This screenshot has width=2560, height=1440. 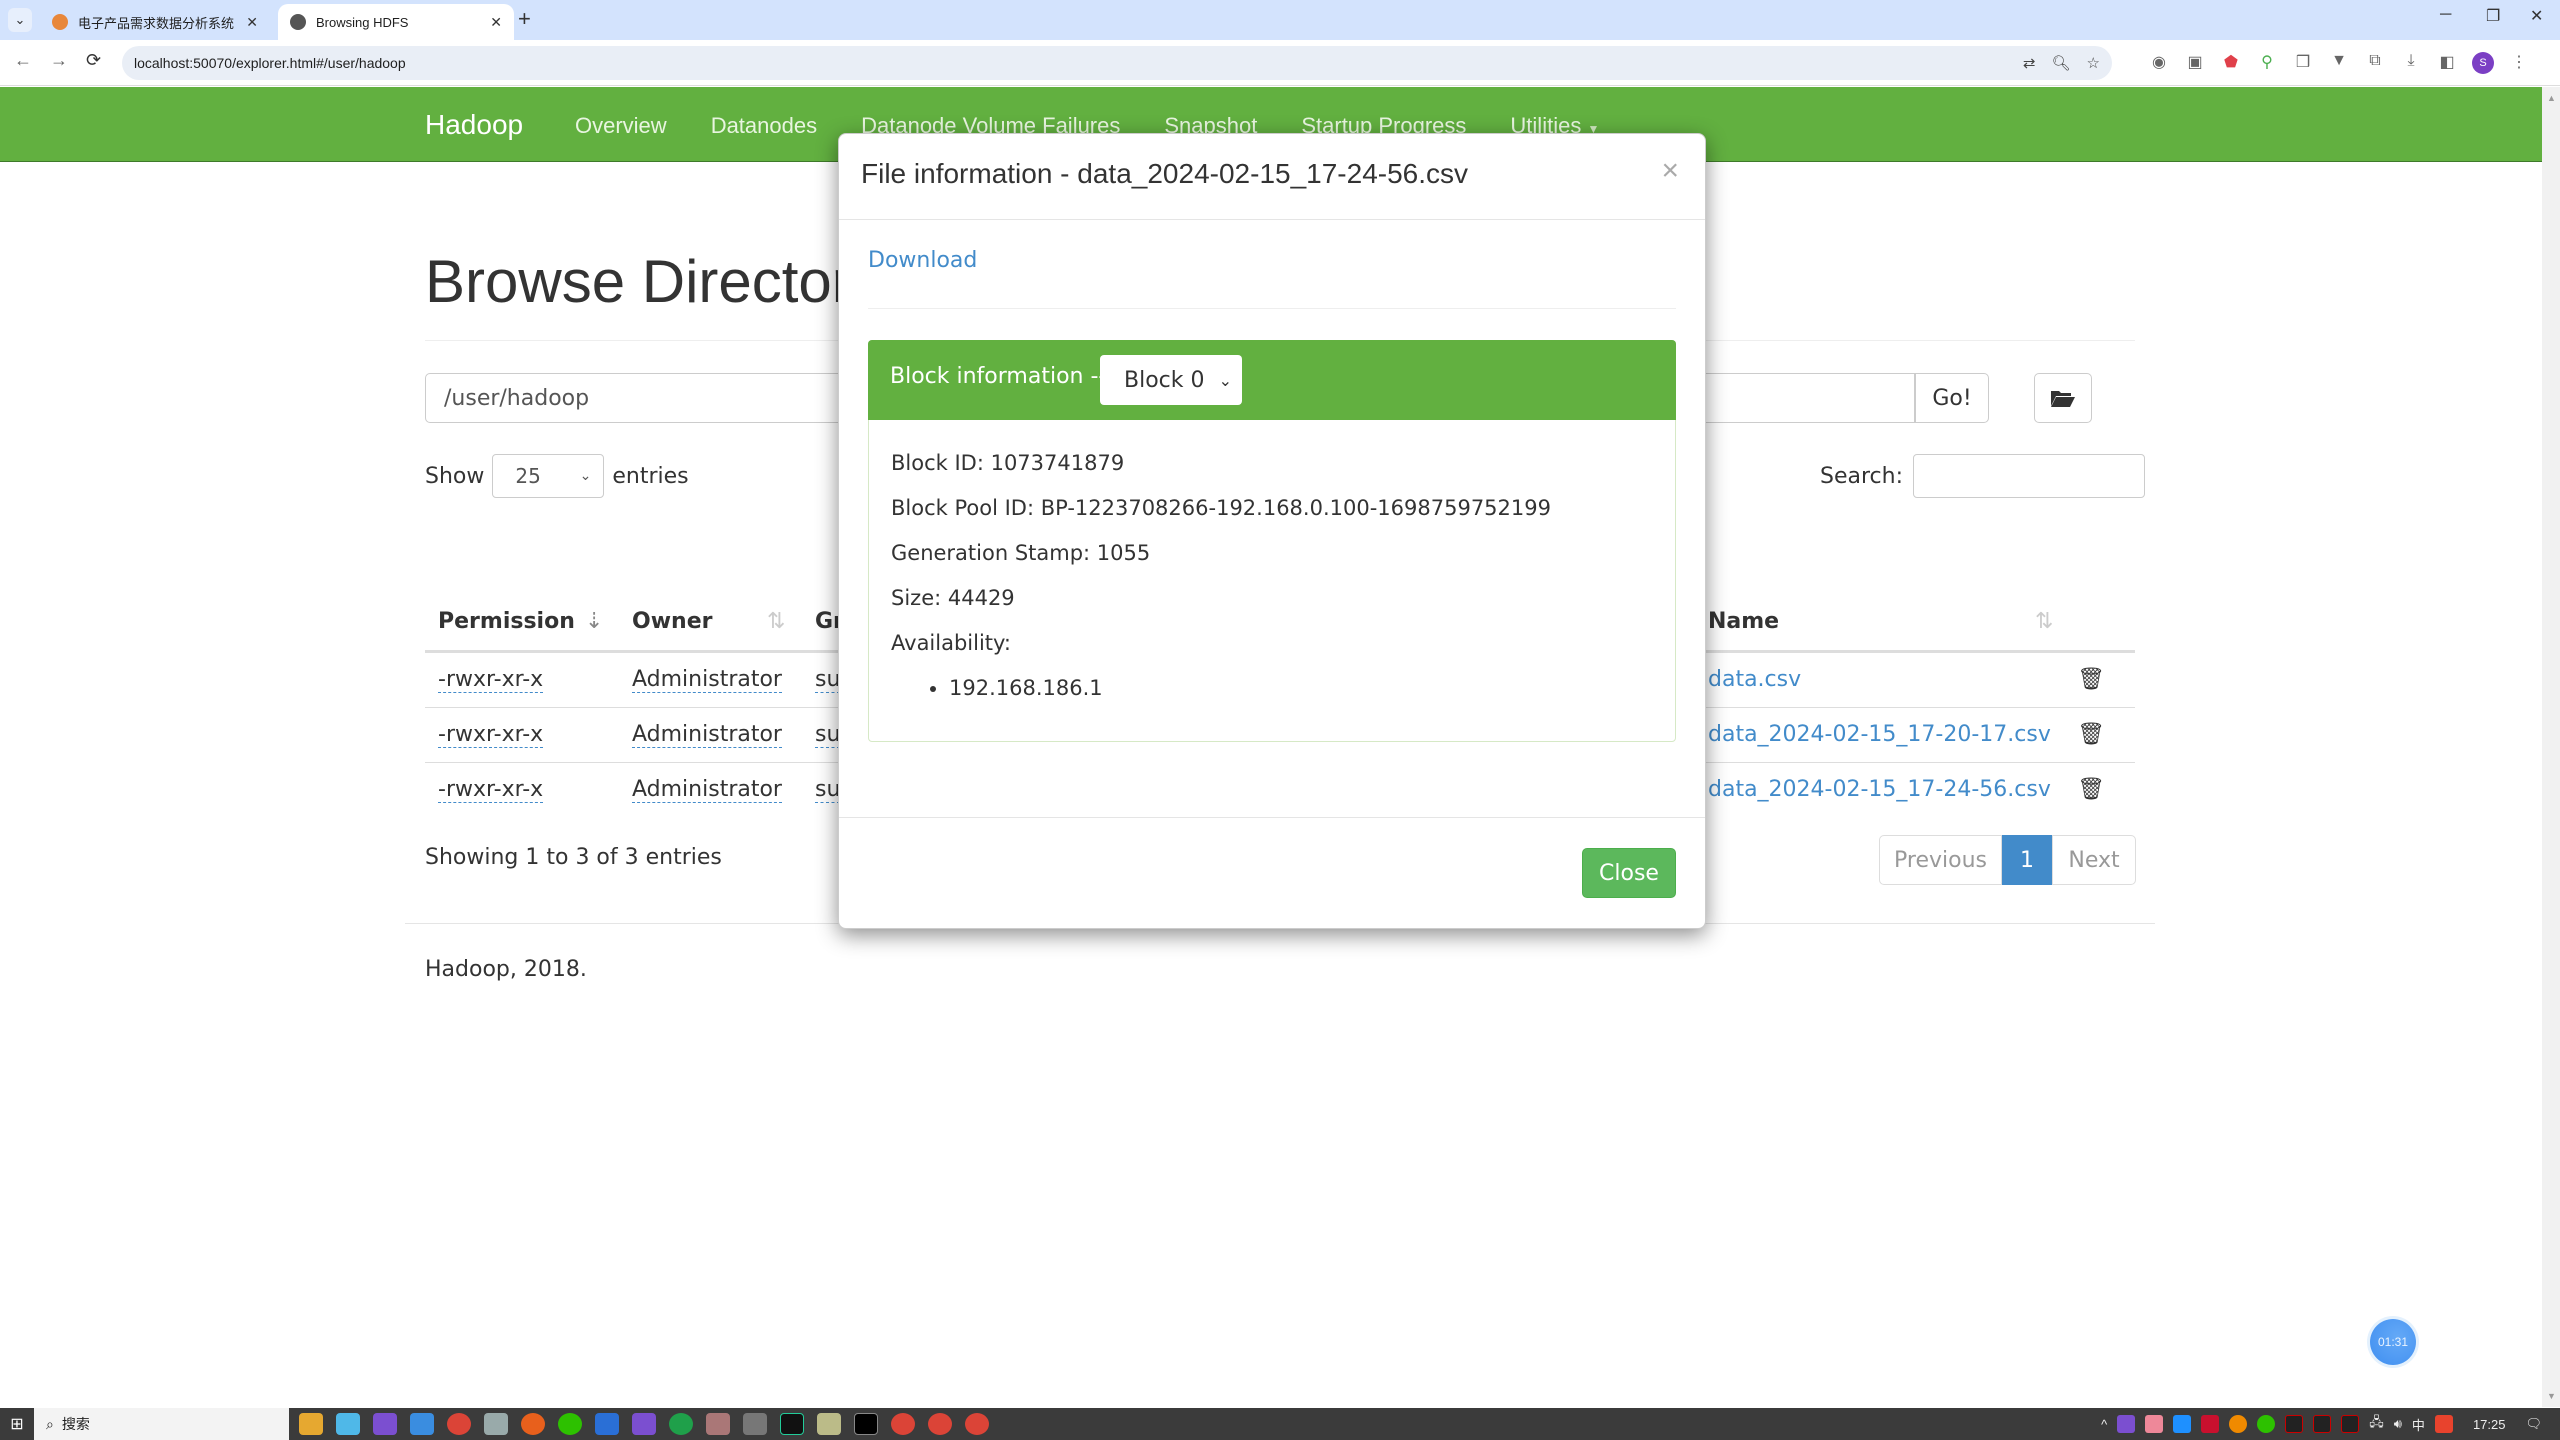 I want to click on volume-icon: 🔊︎, so click(x=2398, y=1424).